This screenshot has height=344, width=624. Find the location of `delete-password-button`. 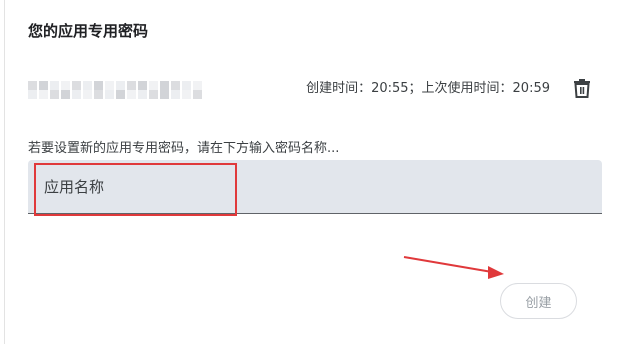

delete-password-button is located at coordinates (582, 88).